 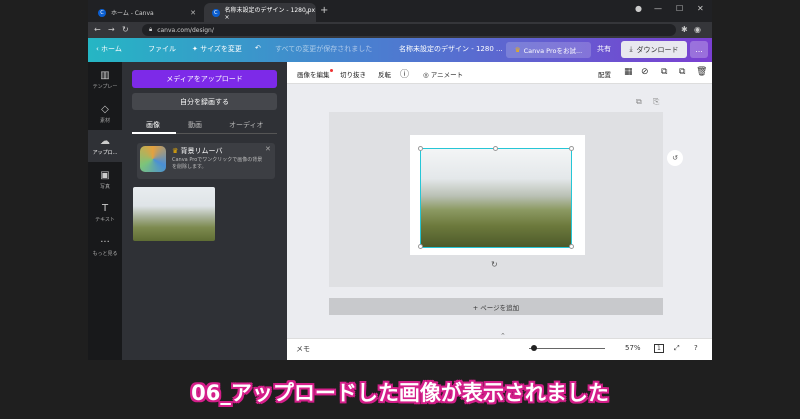 I want to click on bg-remover-icon, so click(x=153, y=159).